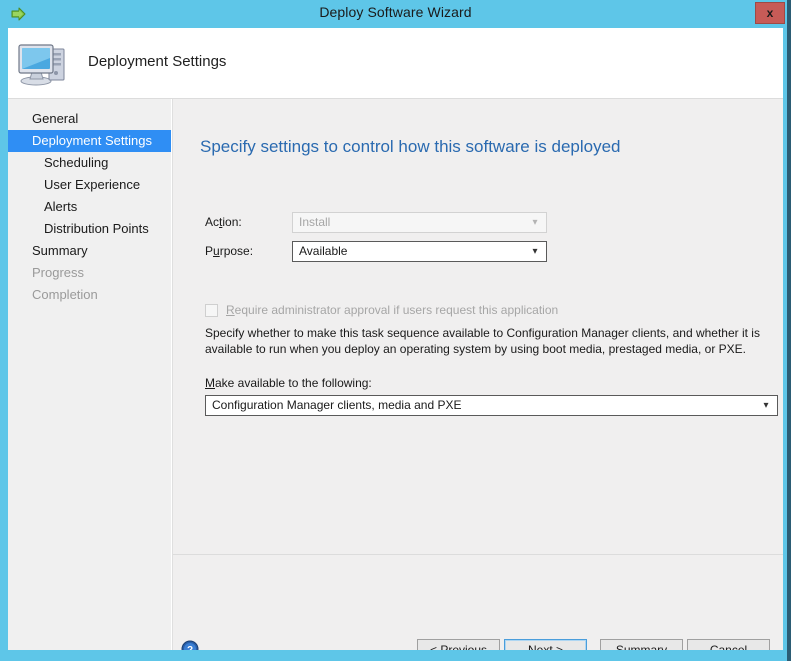 The image size is (791, 661). What do you see at coordinates (89, 141) in the screenshot?
I see `sidebar-item-deployment-settings: Deployment Settings` at bounding box center [89, 141].